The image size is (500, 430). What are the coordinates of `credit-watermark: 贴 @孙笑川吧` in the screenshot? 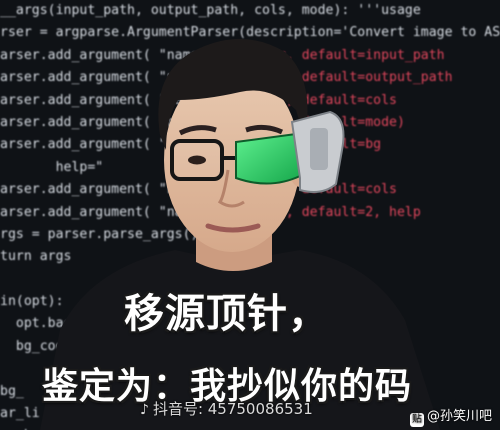 It's located at (450, 416).